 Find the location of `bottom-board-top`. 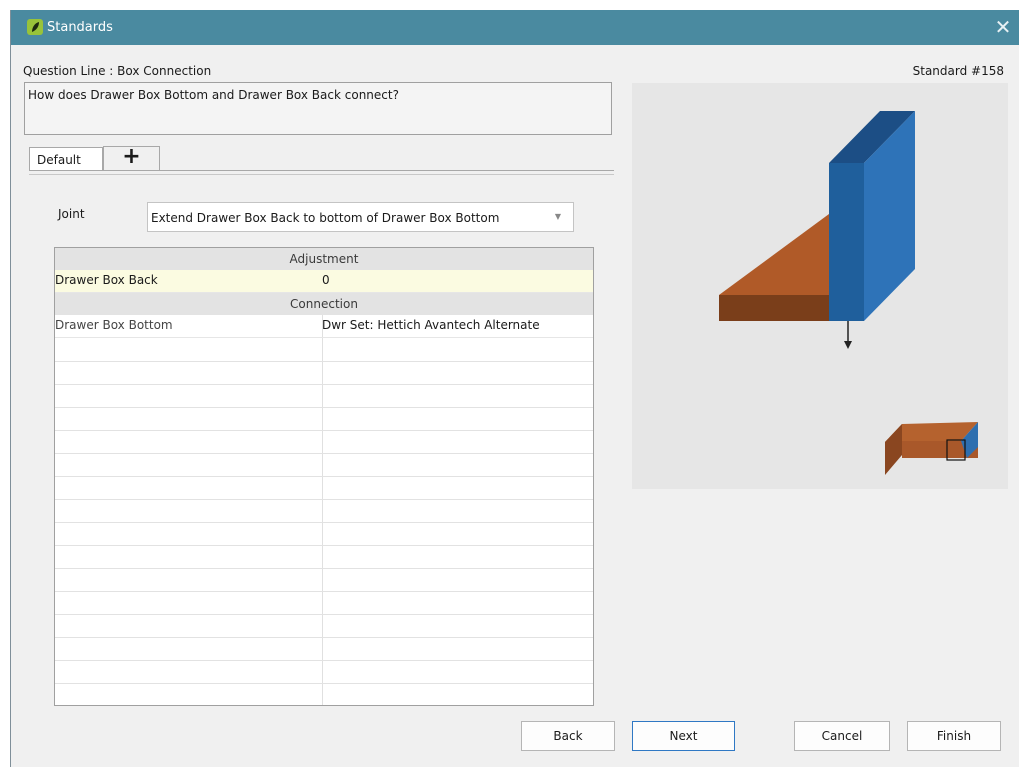

bottom-board-top is located at coordinates (774, 254).